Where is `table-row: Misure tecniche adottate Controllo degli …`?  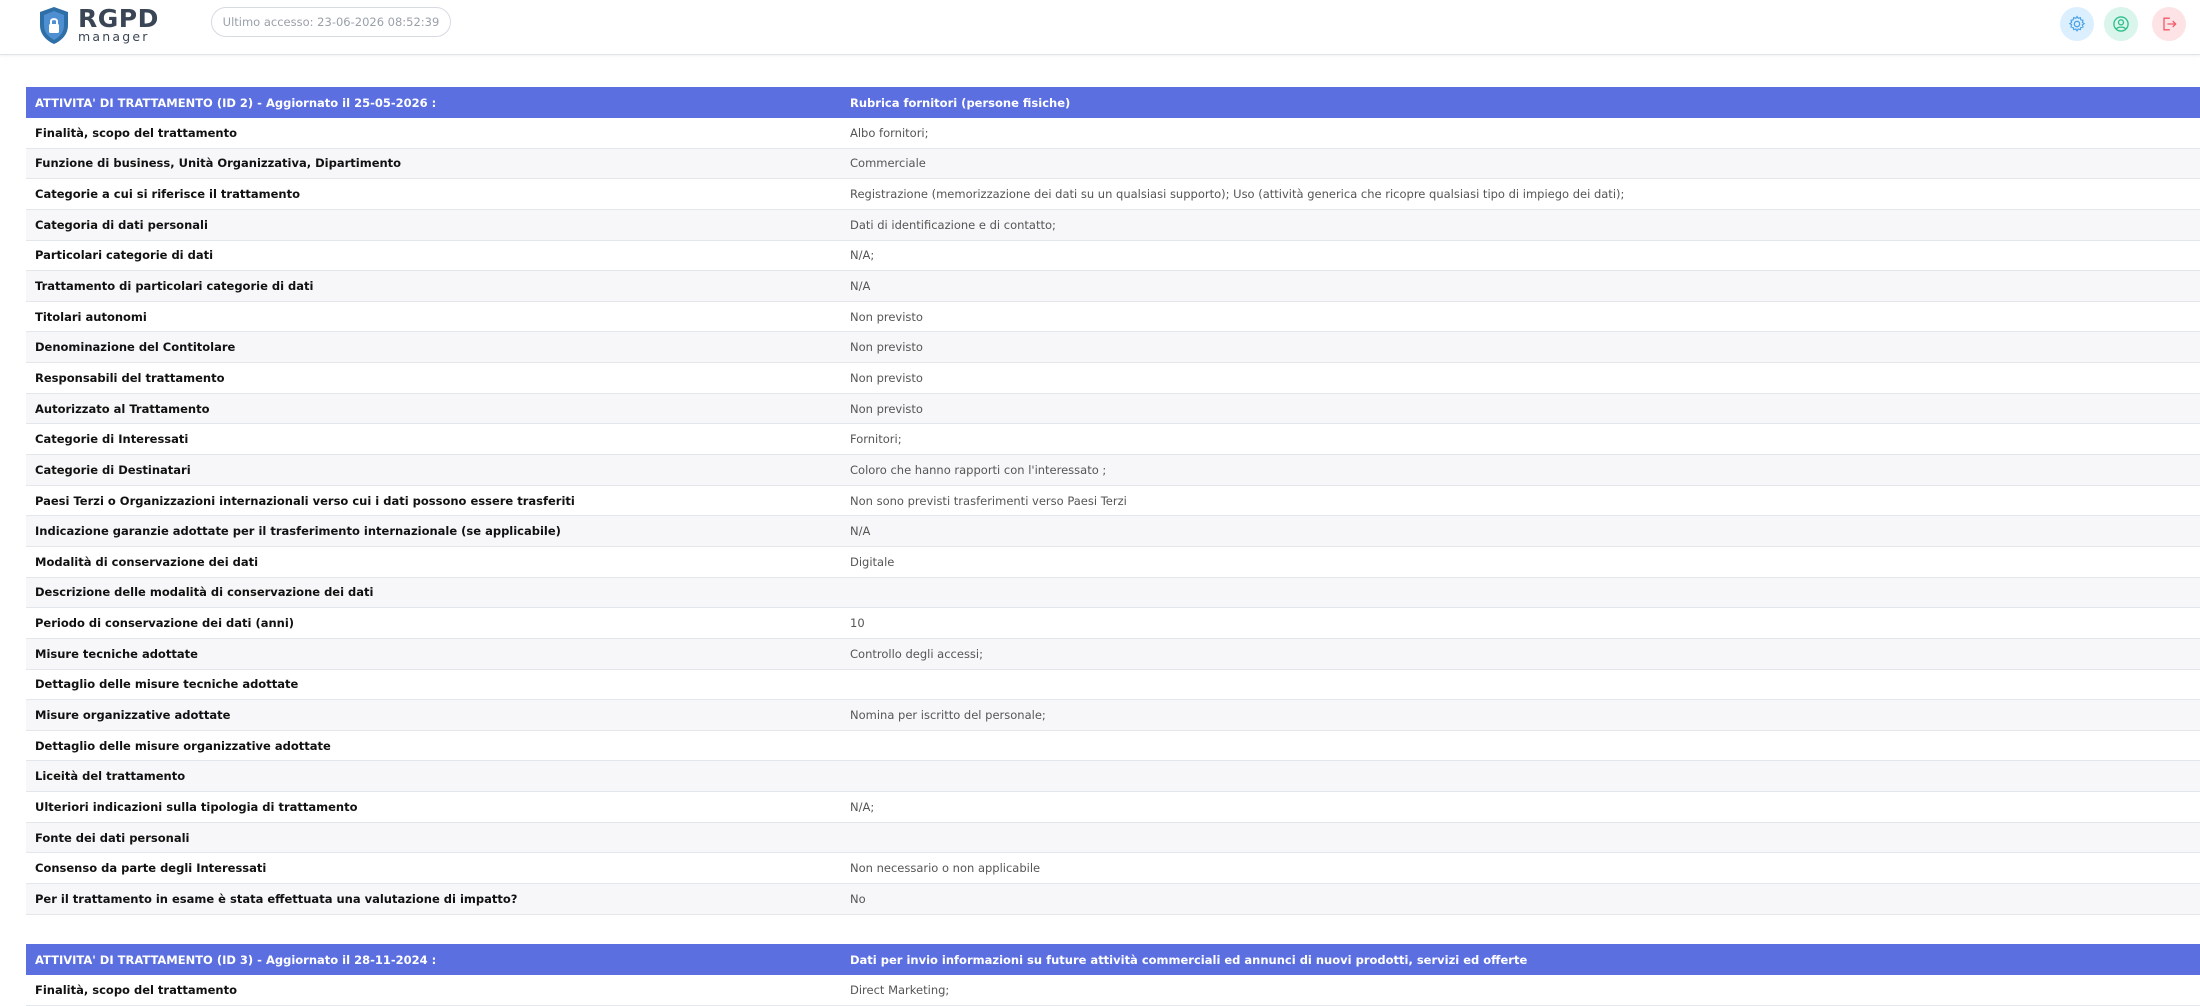 table-row: Misure tecniche adottate Controllo degli … is located at coordinates (1113, 654).